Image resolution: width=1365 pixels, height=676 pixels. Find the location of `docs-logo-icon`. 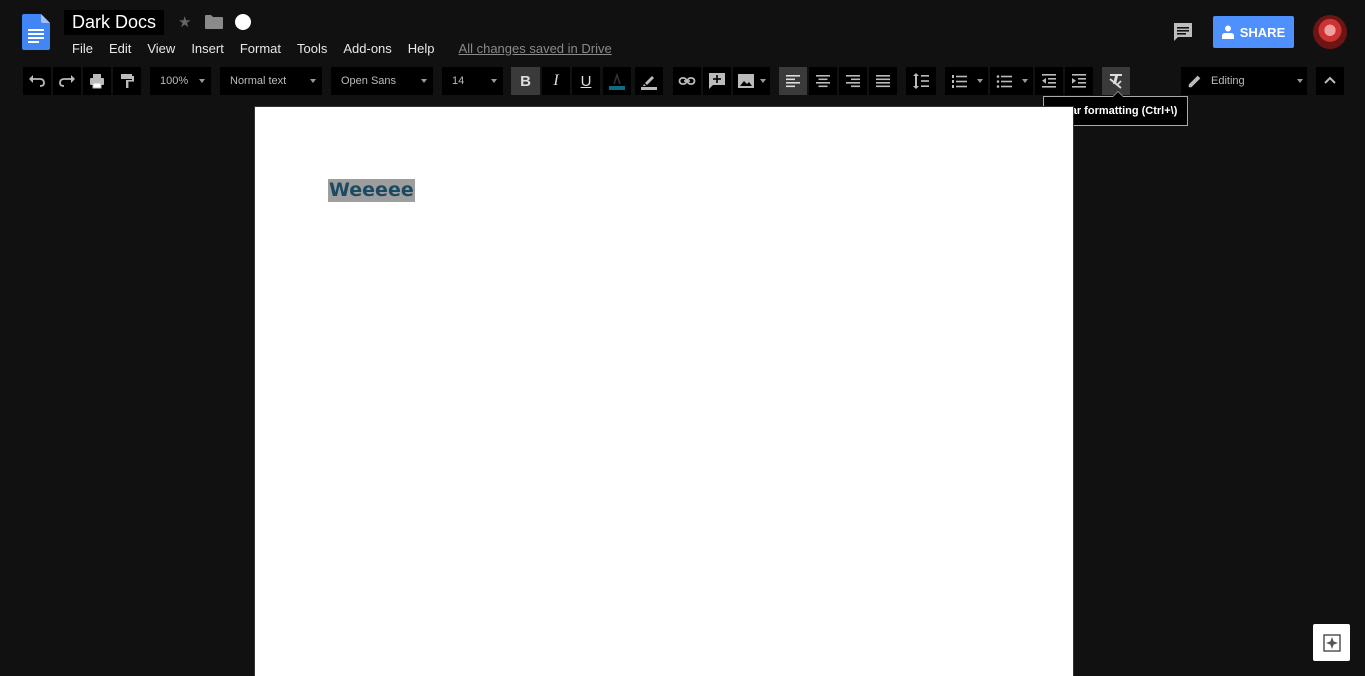

docs-logo-icon is located at coordinates (36, 32).